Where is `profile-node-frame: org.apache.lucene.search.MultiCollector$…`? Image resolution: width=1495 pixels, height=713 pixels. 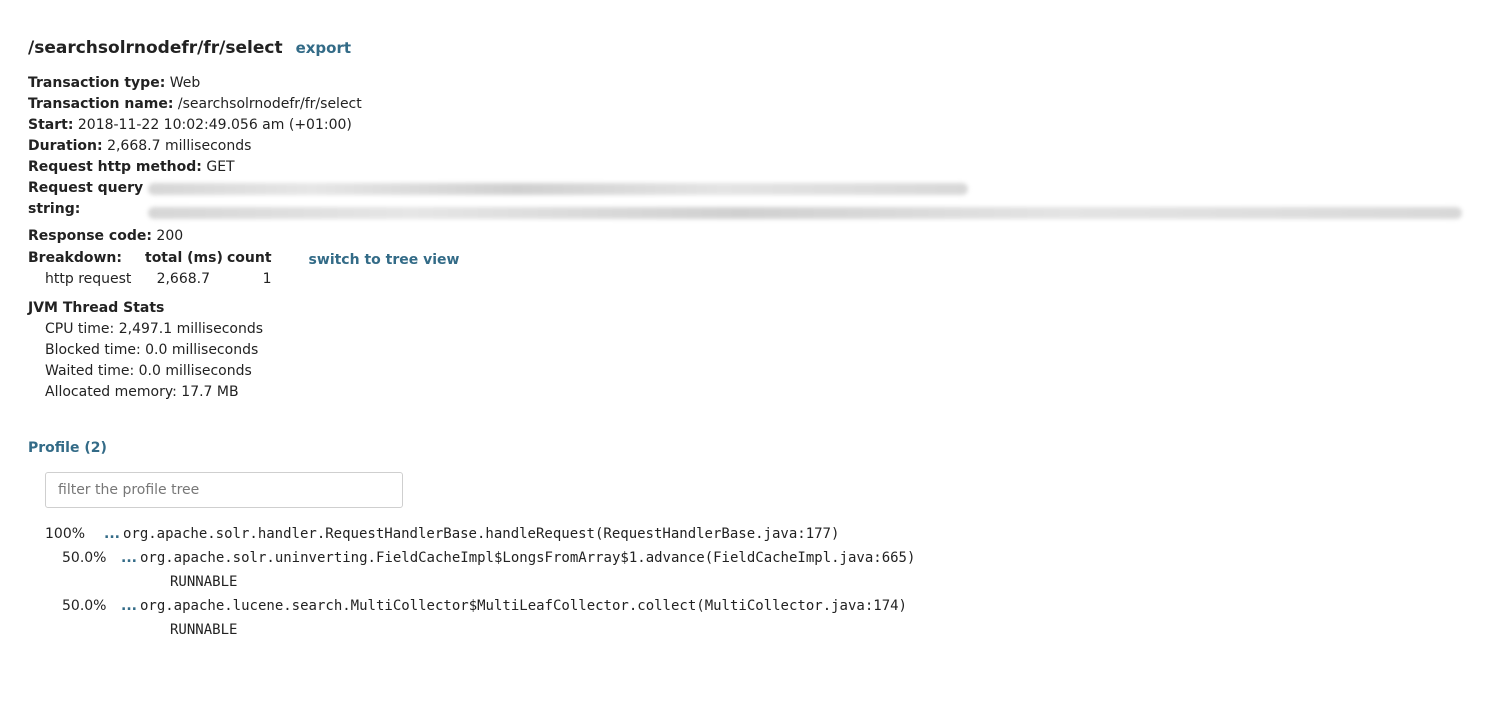 profile-node-frame: org.apache.lucene.search.MultiCollector$… is located at coordinates (523, 606).